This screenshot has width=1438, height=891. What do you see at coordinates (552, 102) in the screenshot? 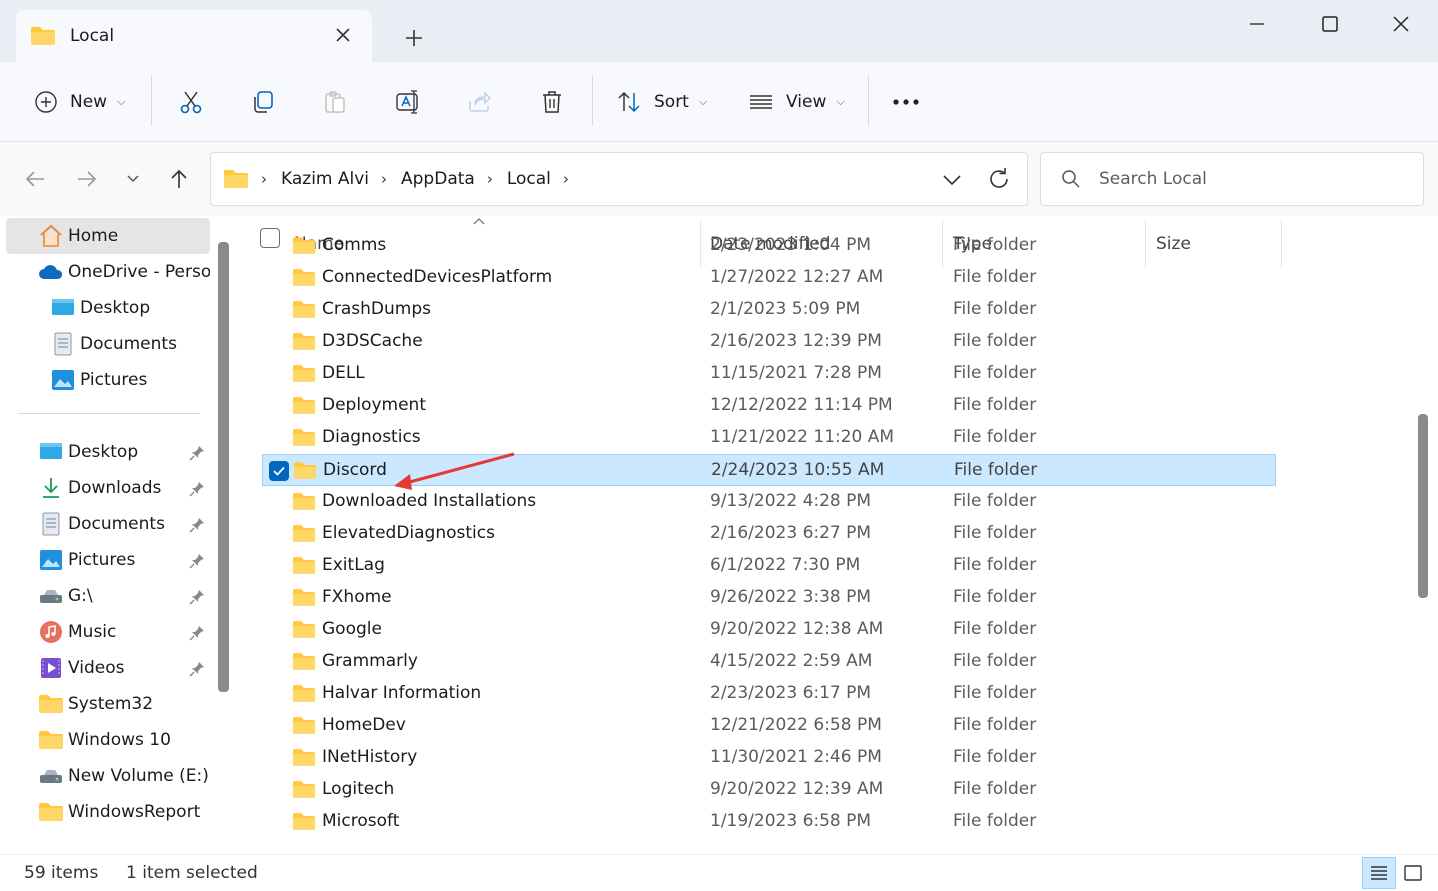
I see `delete-button` at bounding box center [552, 102].